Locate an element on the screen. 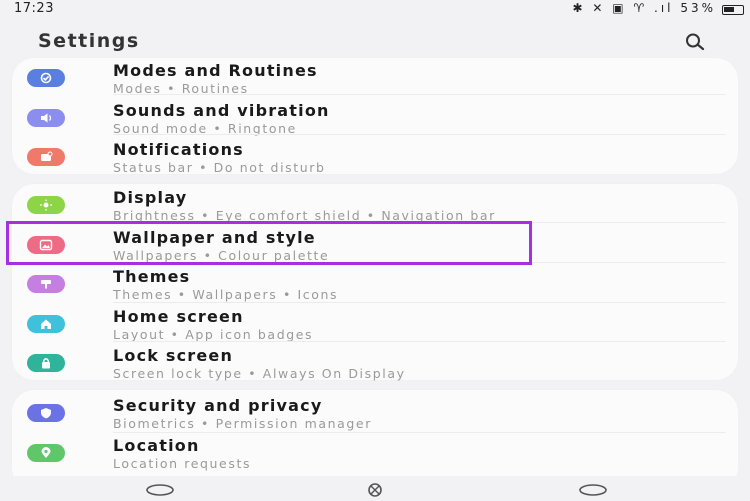 The image size is (750, 501). item-title: Location is located at coordinates (156, 445).